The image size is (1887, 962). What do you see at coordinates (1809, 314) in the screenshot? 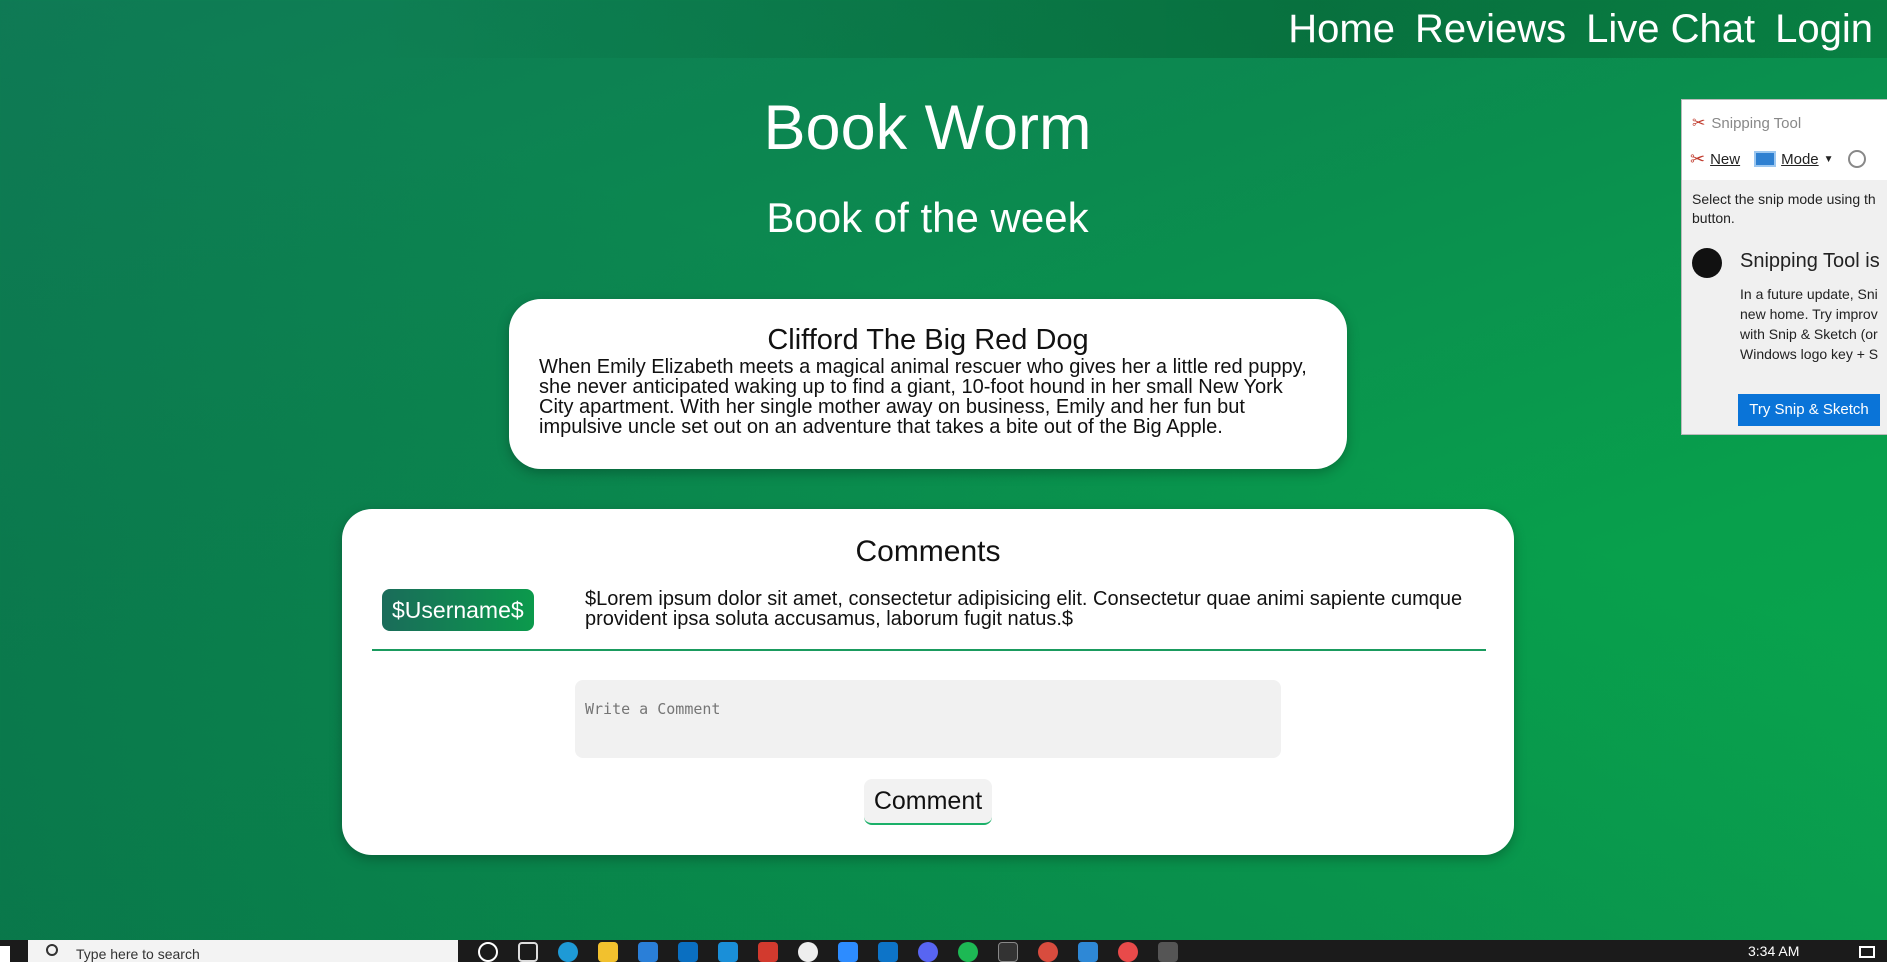
I see `snip-notice-line: new home. Try improv` at bounding box center [1809, 314].